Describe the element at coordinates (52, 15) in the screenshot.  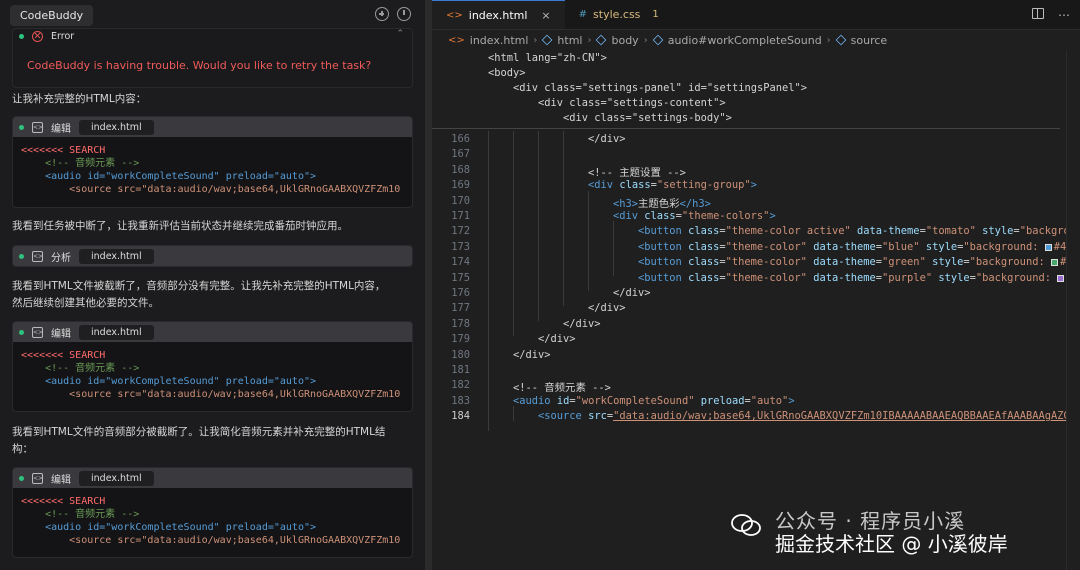
I see `chat-title-tab: CodeBuddy` at that location.